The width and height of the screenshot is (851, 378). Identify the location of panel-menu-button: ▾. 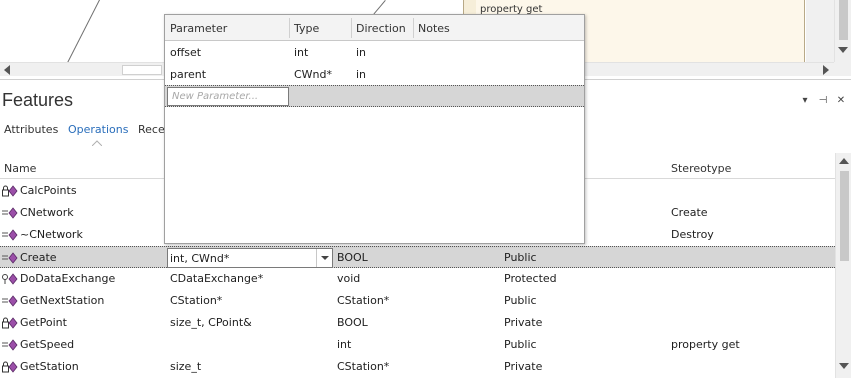
(805, 101).